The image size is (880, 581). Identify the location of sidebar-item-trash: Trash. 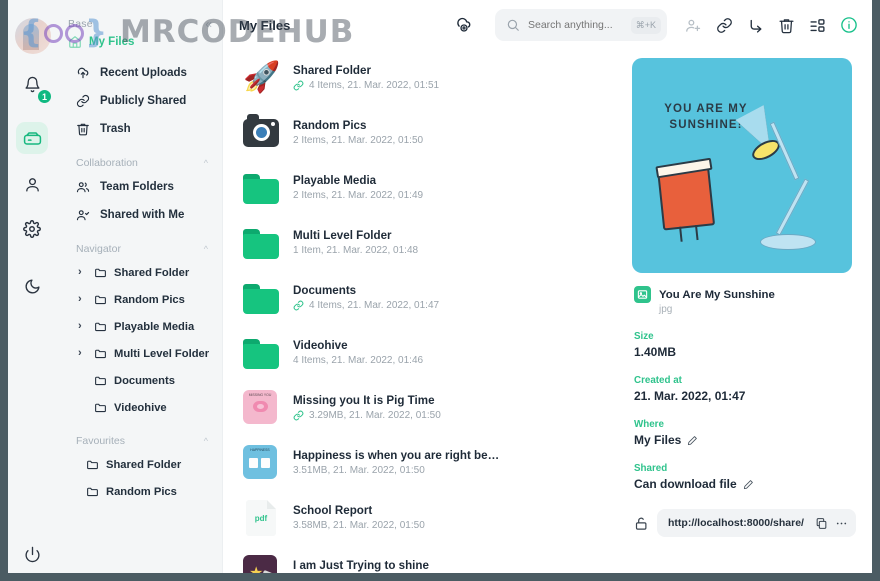
(139, 129).